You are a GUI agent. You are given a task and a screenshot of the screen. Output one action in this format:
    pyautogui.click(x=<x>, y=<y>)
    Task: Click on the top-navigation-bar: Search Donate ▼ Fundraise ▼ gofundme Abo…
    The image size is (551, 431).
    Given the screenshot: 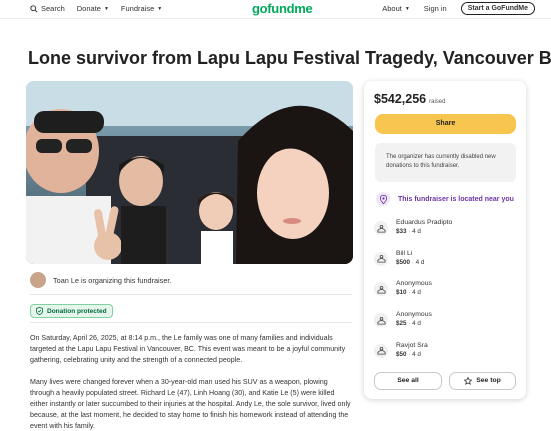 What is the action you would take?
    pyautogui.click(x=275, y=9)
    